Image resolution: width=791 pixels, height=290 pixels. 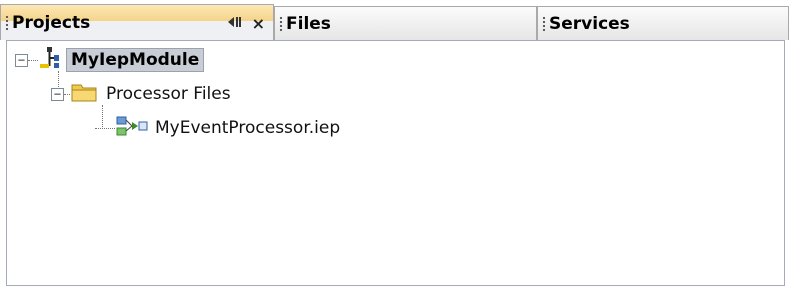 I want to click on project-icon, so click(x=49, y=60).